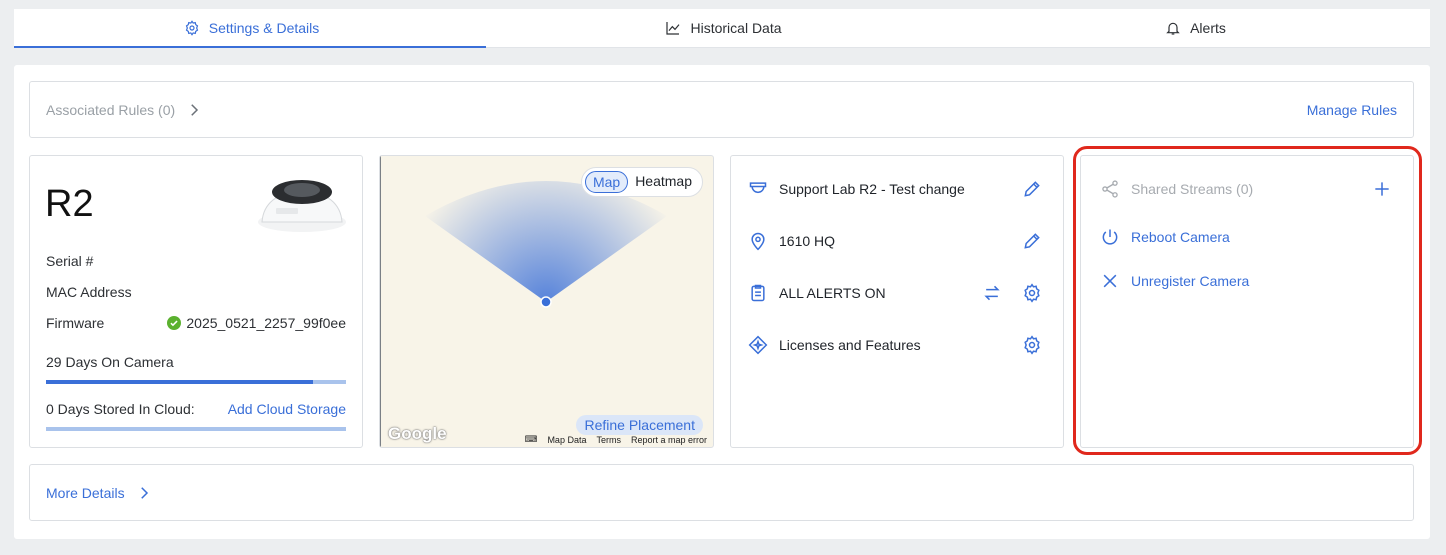 The image size is (1446, 555). I want to click on associated-rules-label: Associated Rules (0), so click(111, 109).